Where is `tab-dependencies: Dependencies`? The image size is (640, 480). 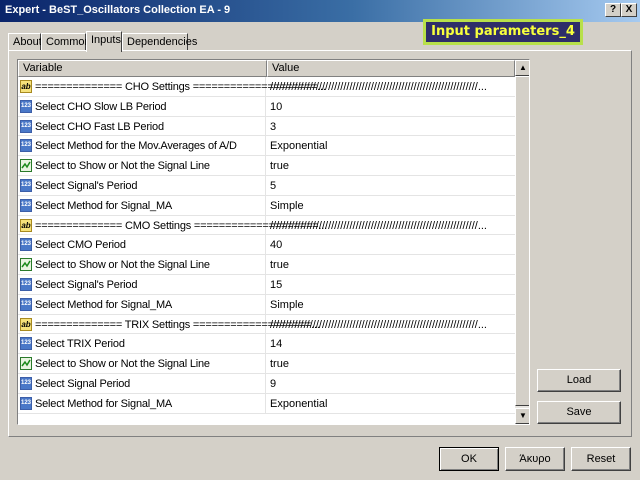 tab-dependencies: Dependencies is located at coordinates (159, 42).